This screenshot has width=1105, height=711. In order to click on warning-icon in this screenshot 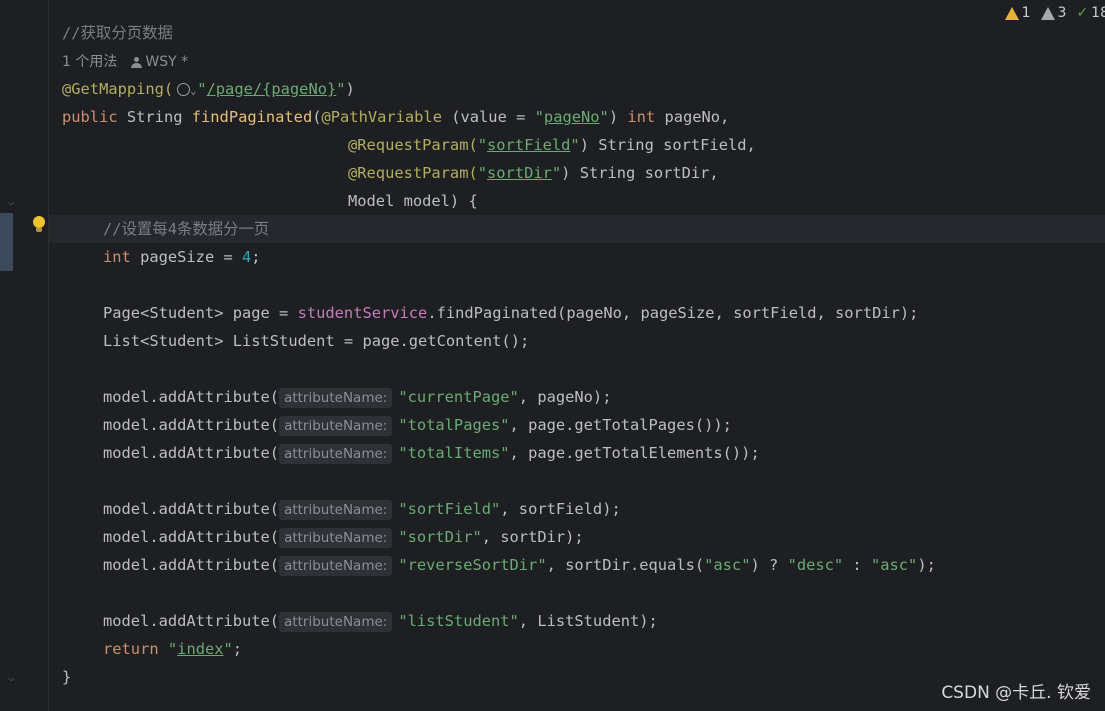, I will do `click(1011, 13)`.